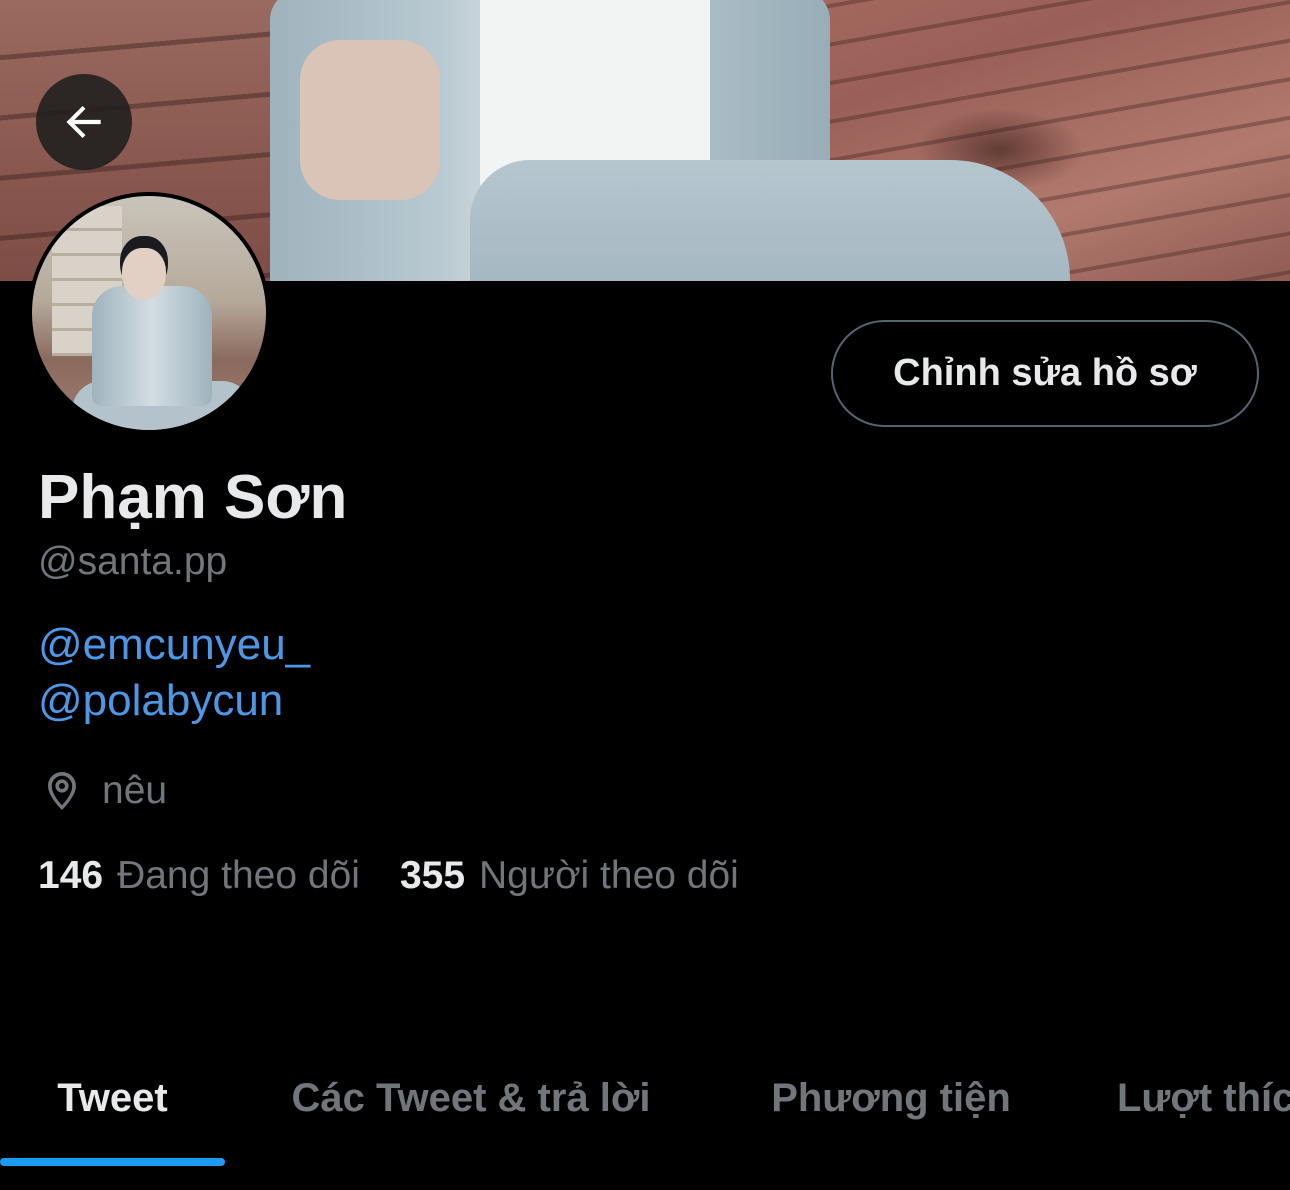  What do you see at coordinates (112, 1098) in the screenshot?
I see `tab-tweets: Tweet` at bounding box center [112, 1098].